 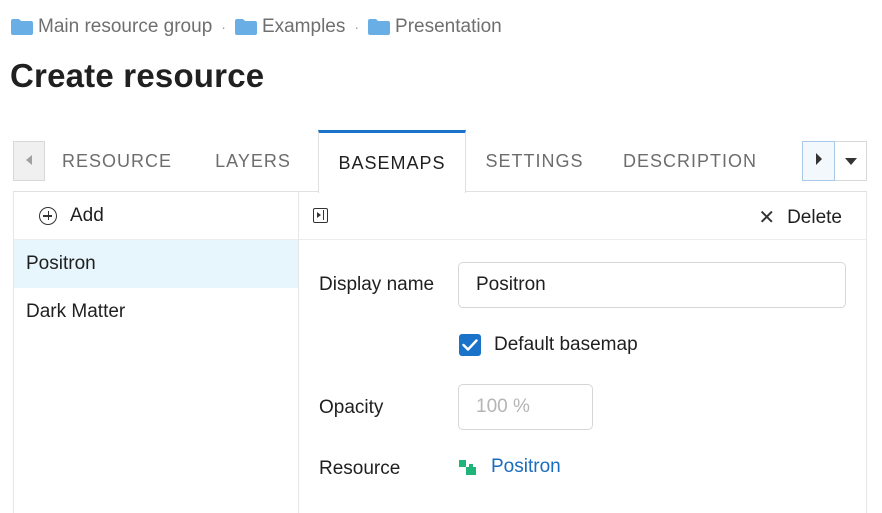 I want to click on tab-settings: SETTINGS, so click(x=534, y=161).